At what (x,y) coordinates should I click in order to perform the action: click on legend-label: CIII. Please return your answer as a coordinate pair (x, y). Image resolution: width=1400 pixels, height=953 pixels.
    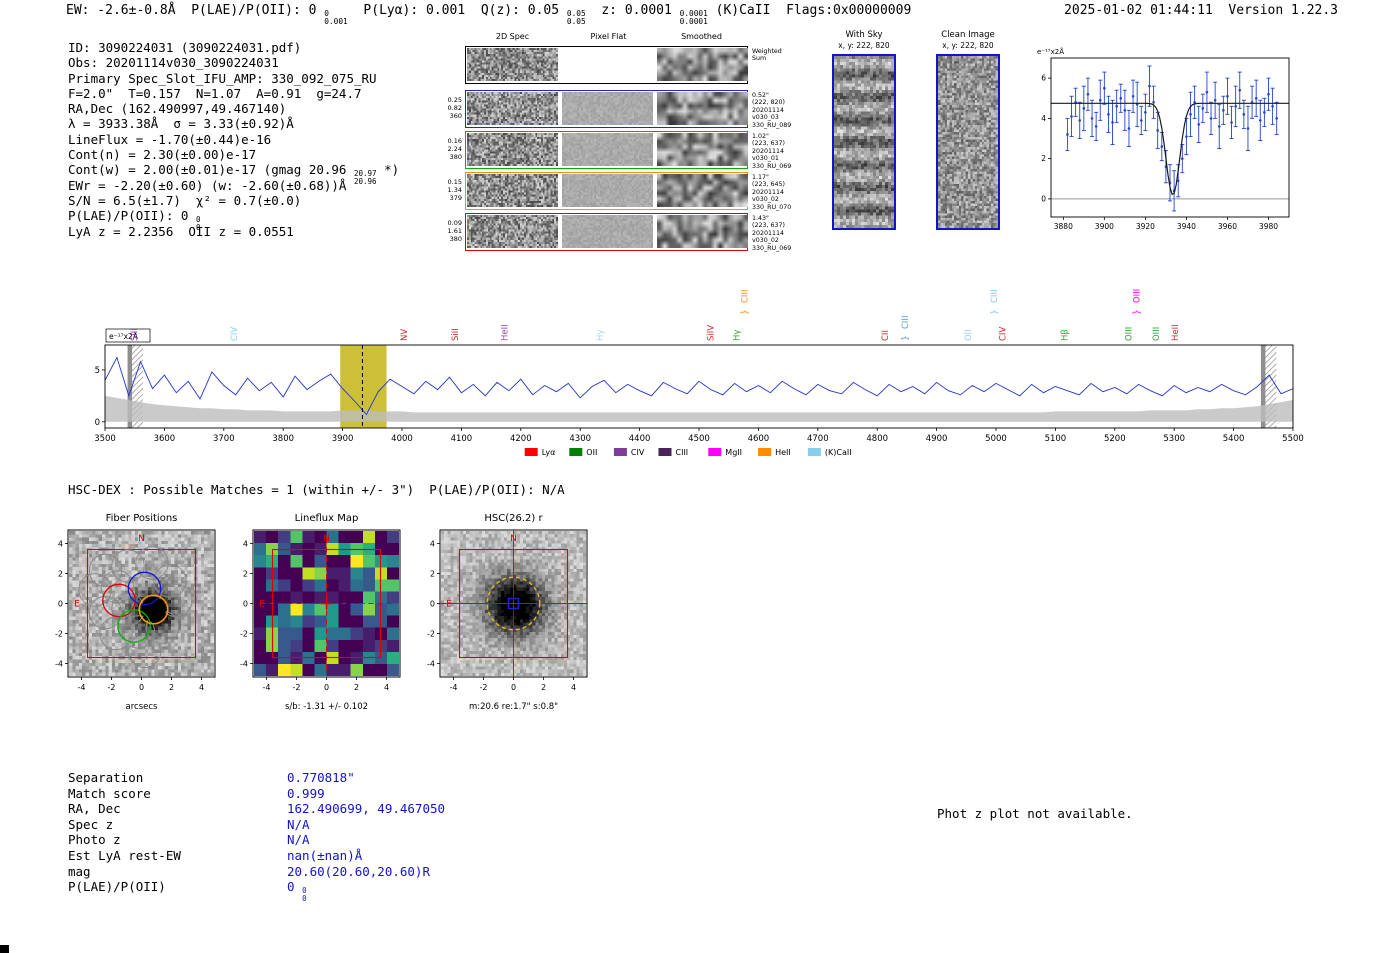
    Looking at the image, I should click on (682, 452).